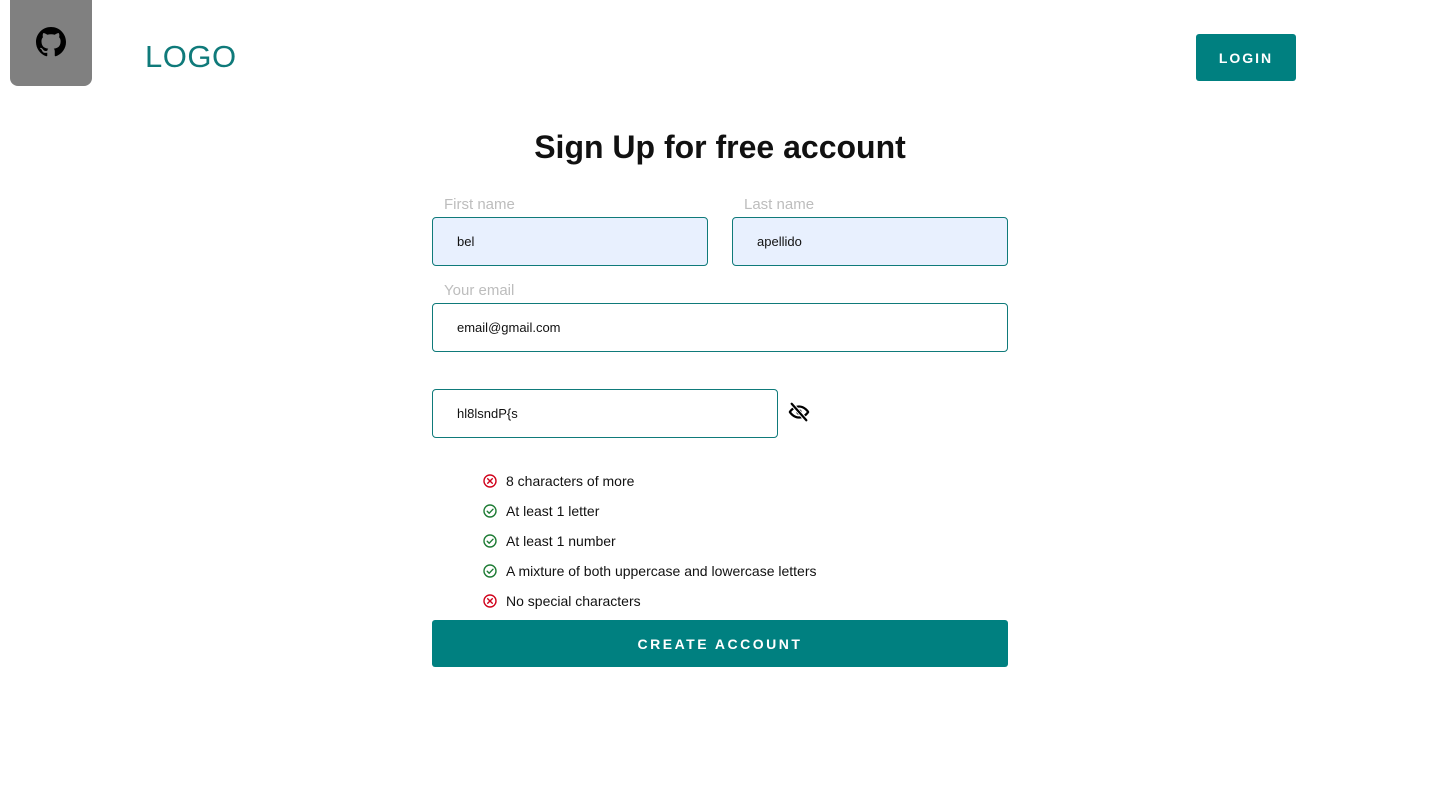  Describe the element at coordinates (650, 601) in the screenshot. I see `rule-item: No special characters` at that location.